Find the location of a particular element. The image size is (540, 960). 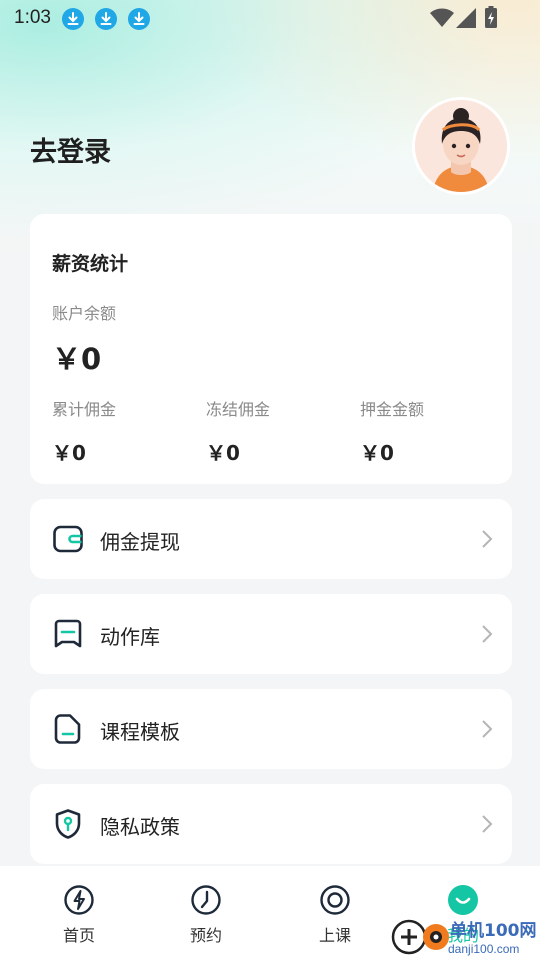

tab-class: 上课 is located at coordinates (335, 915).